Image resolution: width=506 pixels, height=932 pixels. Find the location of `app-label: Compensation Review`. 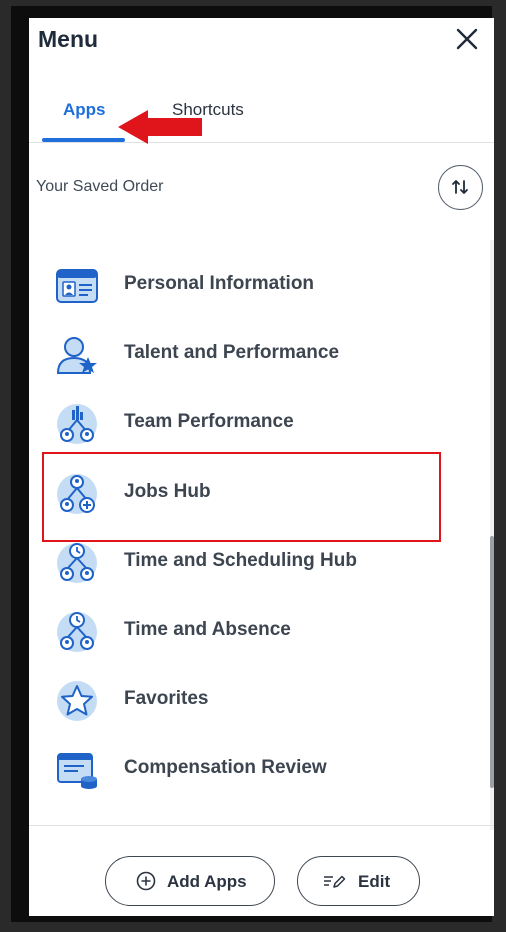

app-label: Compensation Review is located at coordinates (225, 767).